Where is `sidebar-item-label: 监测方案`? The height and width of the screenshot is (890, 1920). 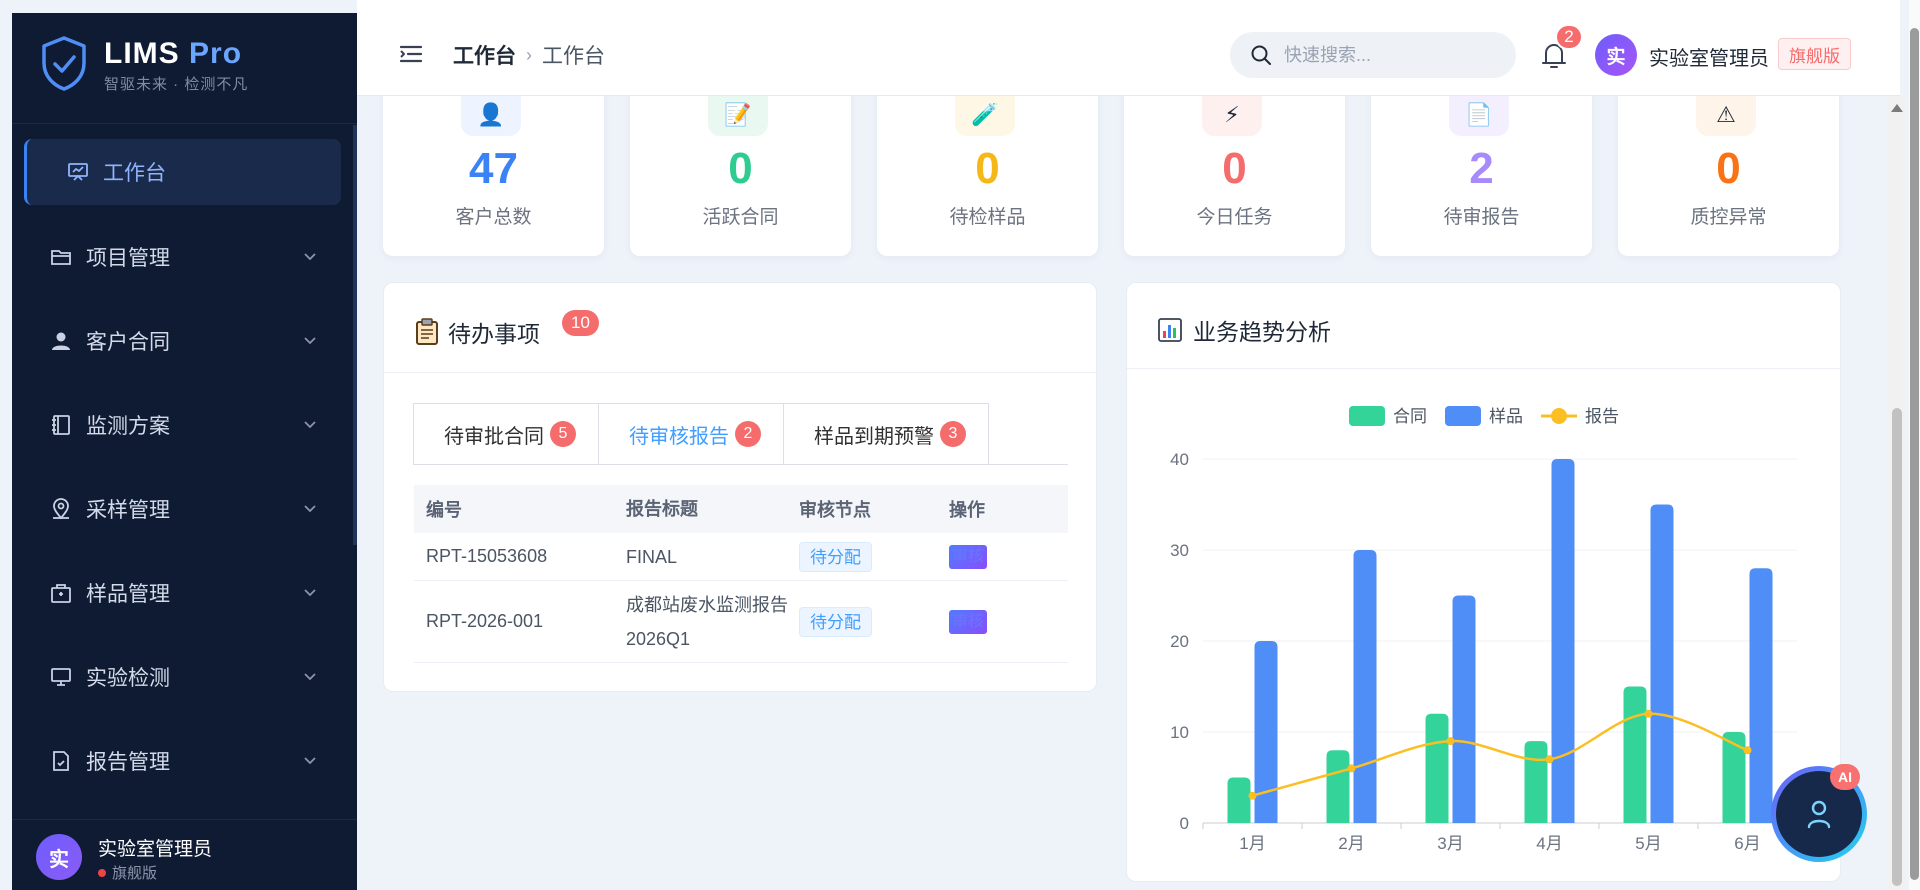
sidebar-item-label: 监测方案 is located at coordinates (128, 426).